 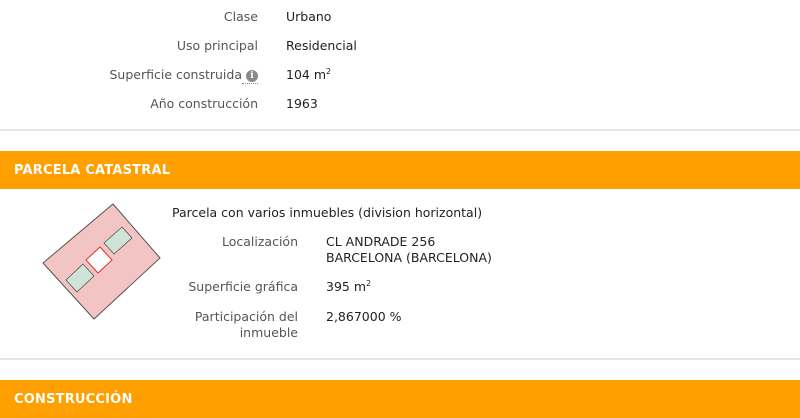 I want to click on info-icon: i, so click(x=252, y=76).